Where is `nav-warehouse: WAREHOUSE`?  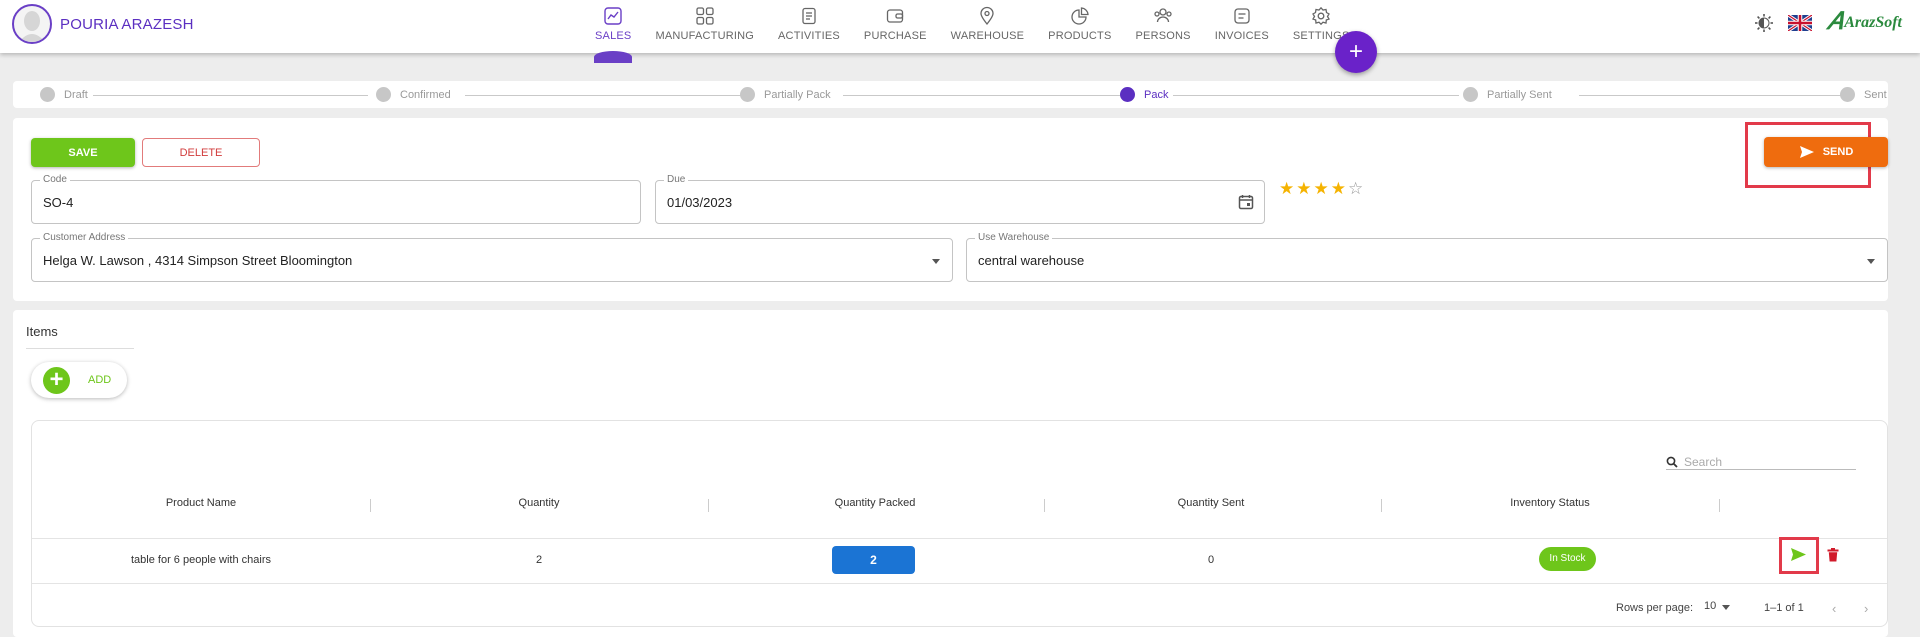
nav-warehouse: WAREHOUSE is located at coordinates (988, 26).